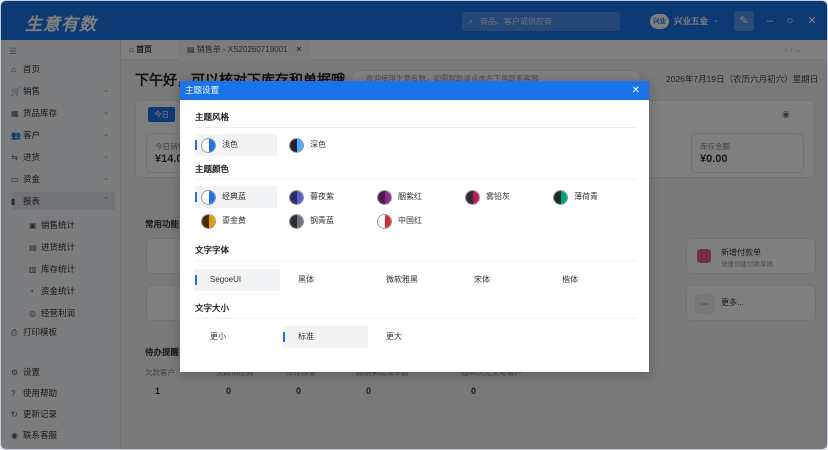 Image resolution: width=828 pixels, height=450 pixels. Describe the element at coordinates (318, 144) in the screenshot. I see `theme-option-label: 深色` at that location.